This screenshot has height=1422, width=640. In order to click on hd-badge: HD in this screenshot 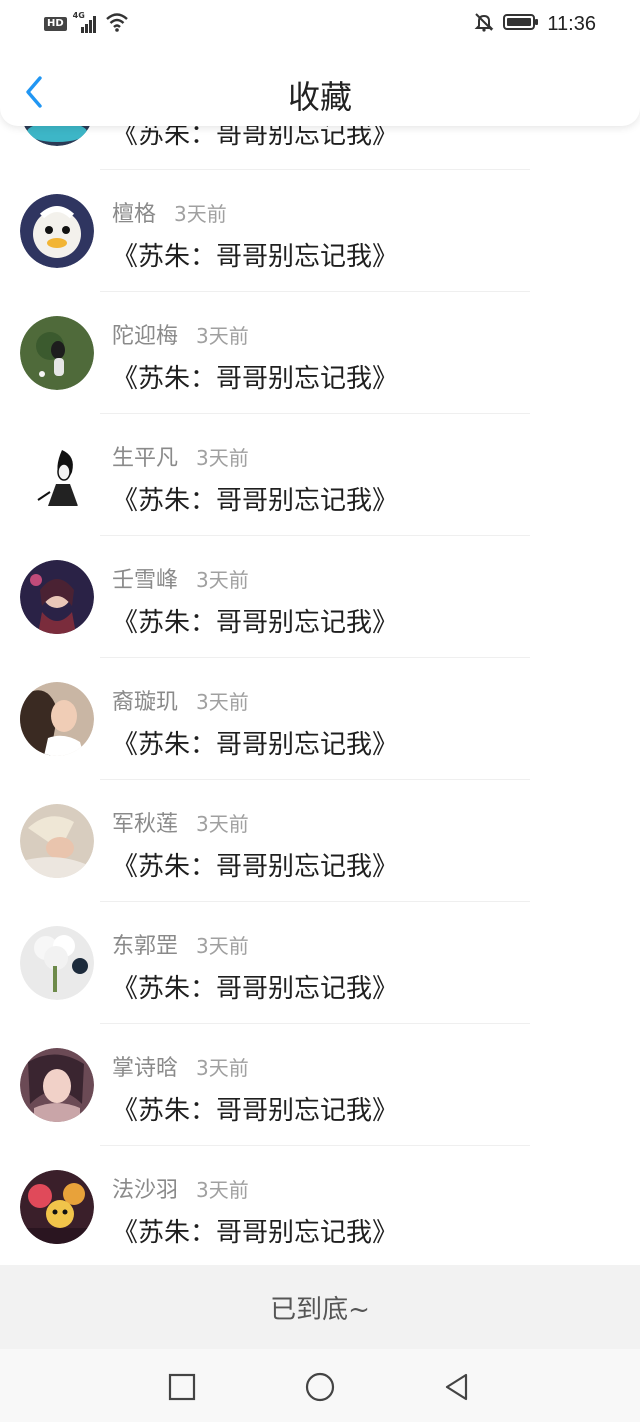, I will do `click(55, 24)`.